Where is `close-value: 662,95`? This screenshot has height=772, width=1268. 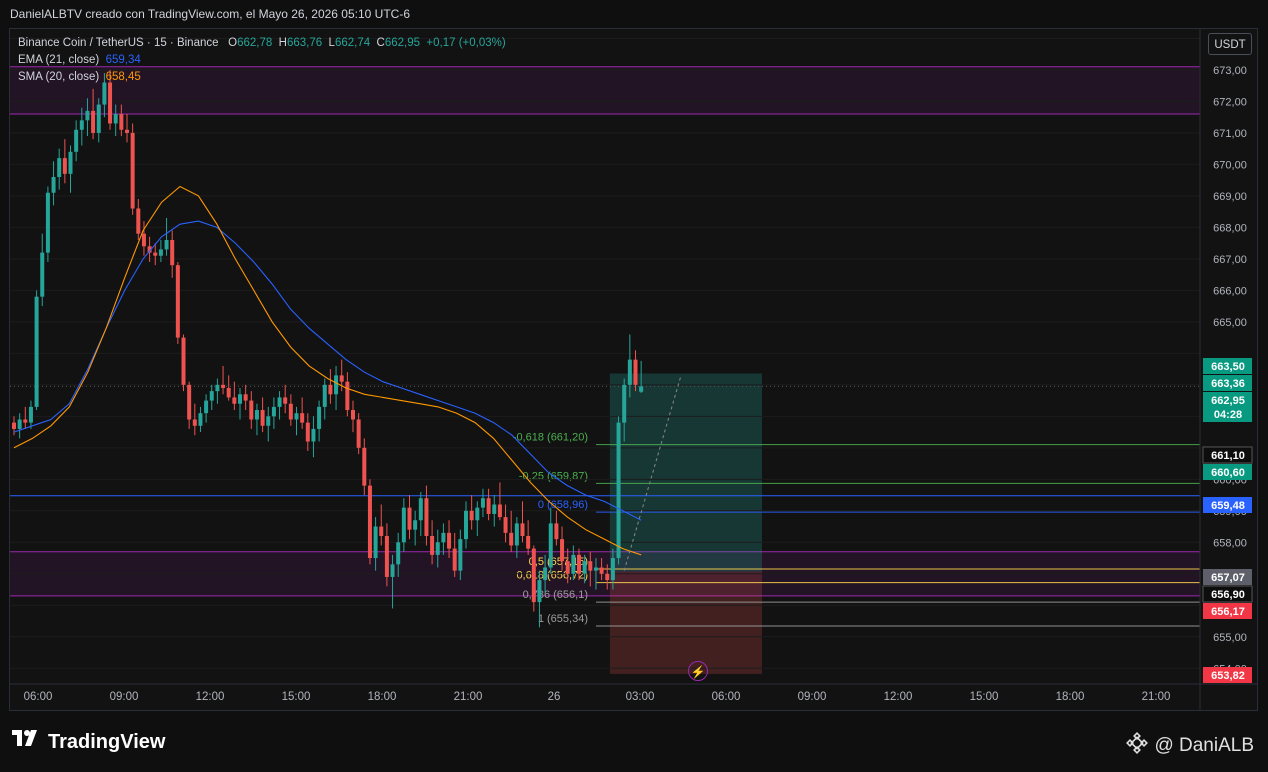 close-value: 662,95 is located at coordinates (402, 43).